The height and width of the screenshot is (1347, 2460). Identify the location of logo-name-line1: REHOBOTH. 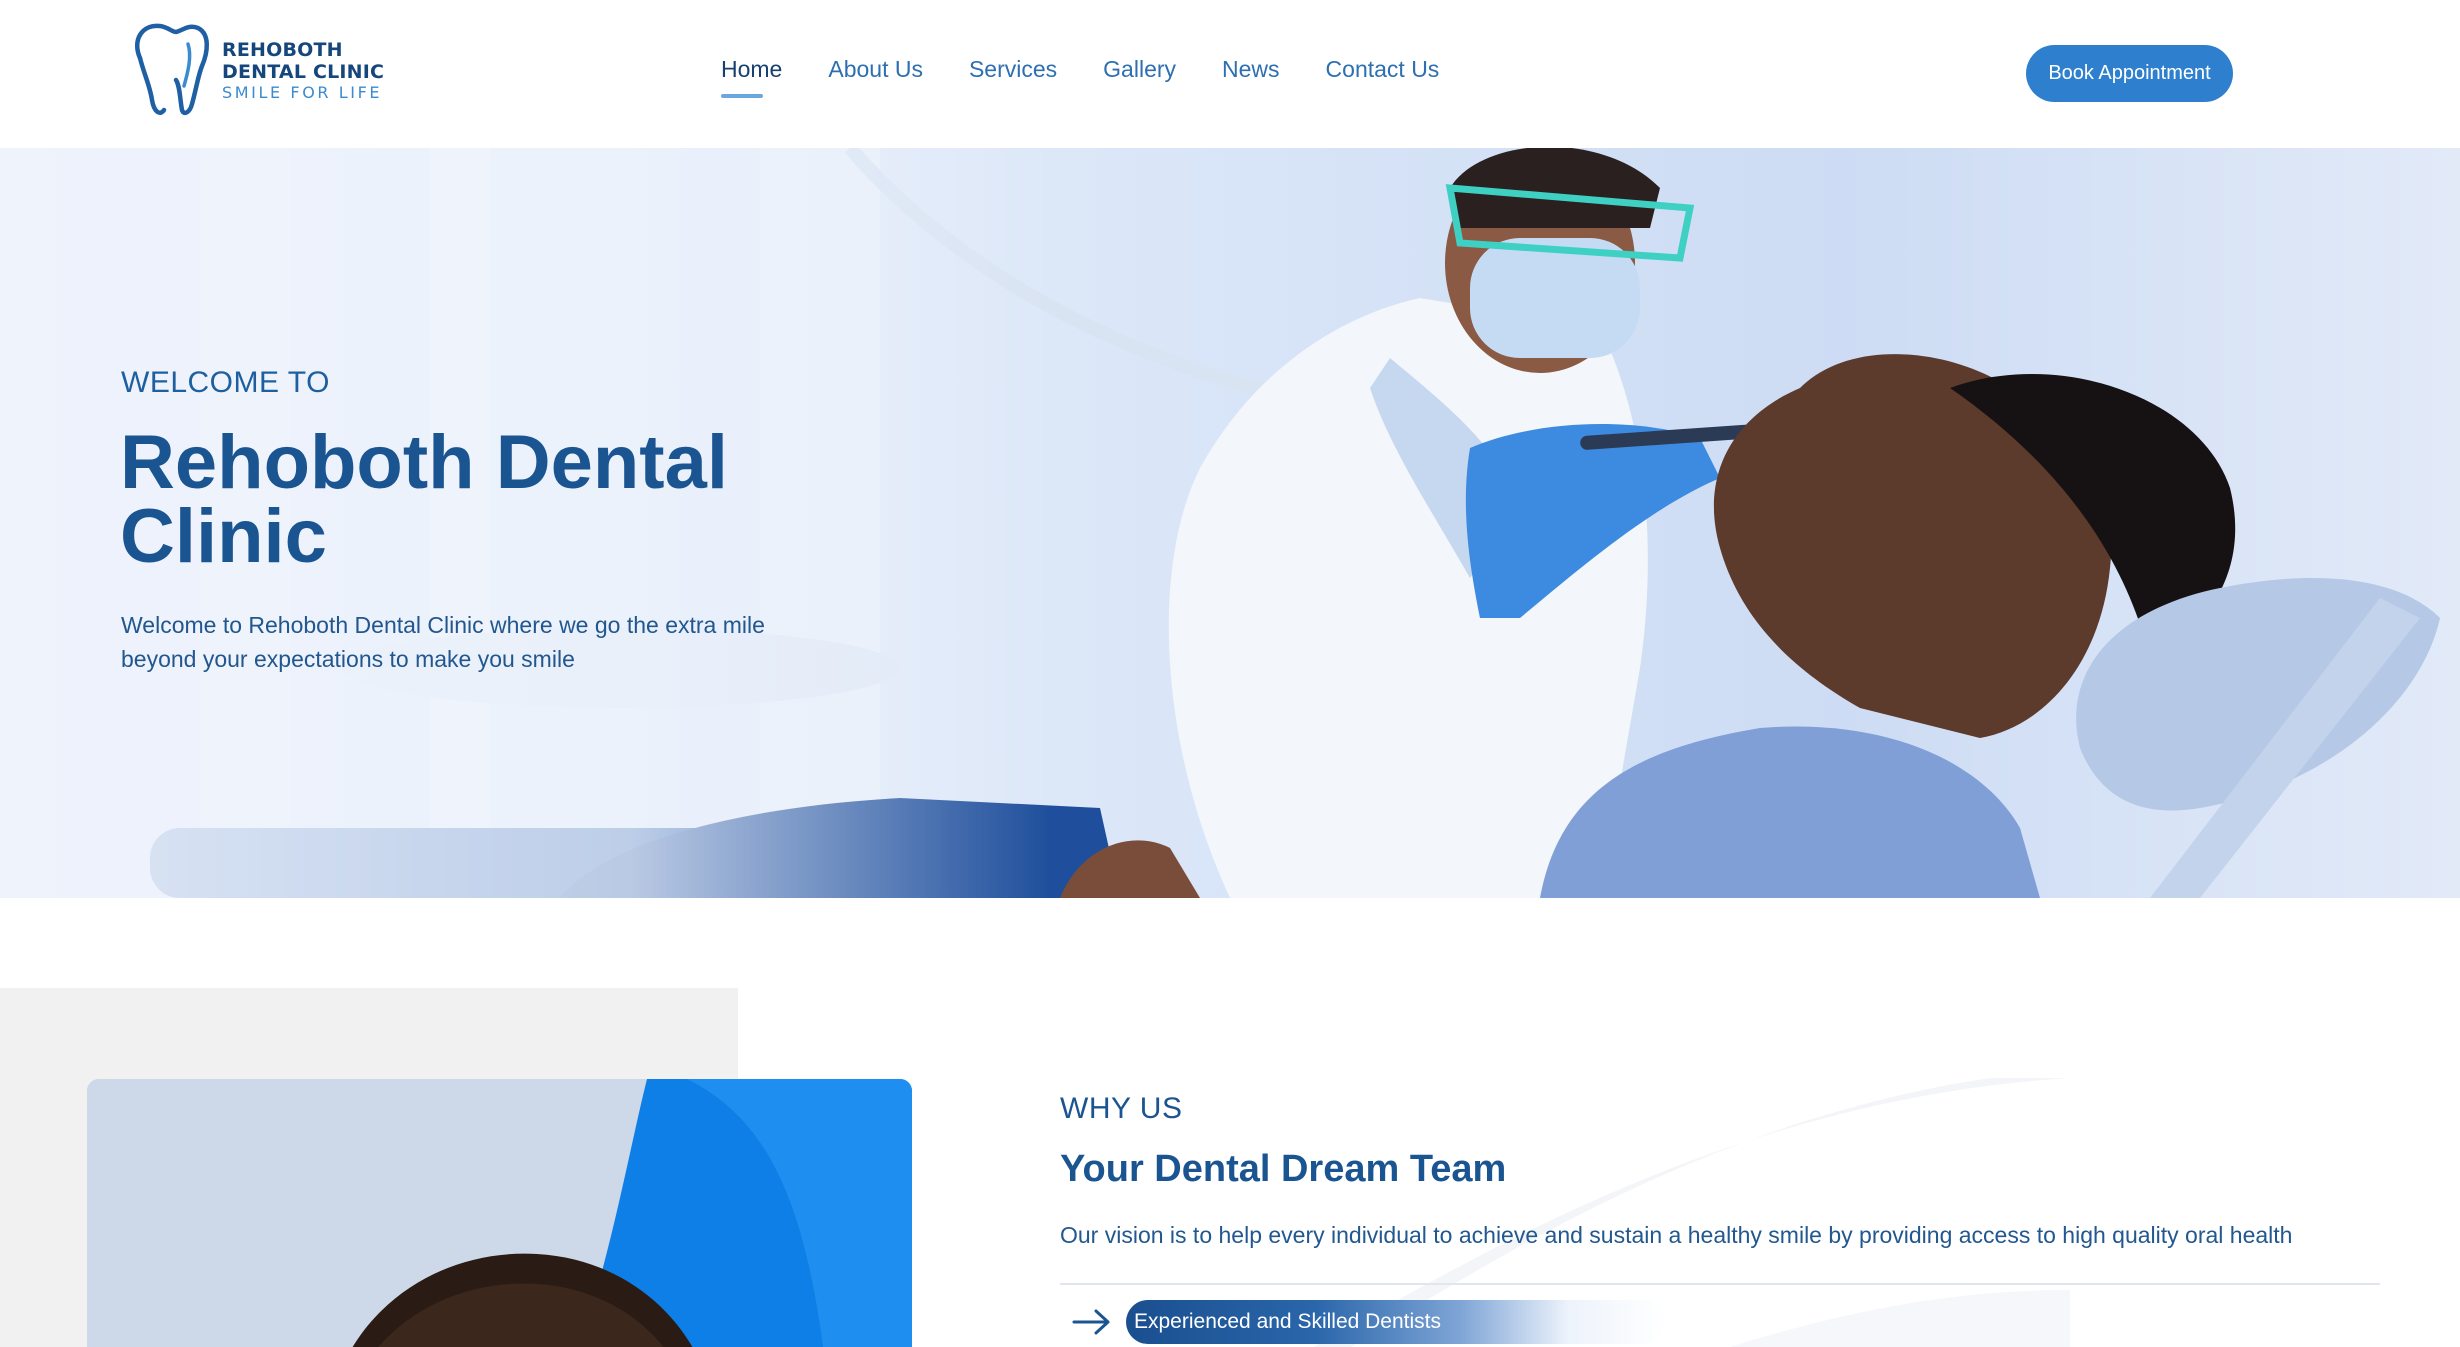
(282, 50).